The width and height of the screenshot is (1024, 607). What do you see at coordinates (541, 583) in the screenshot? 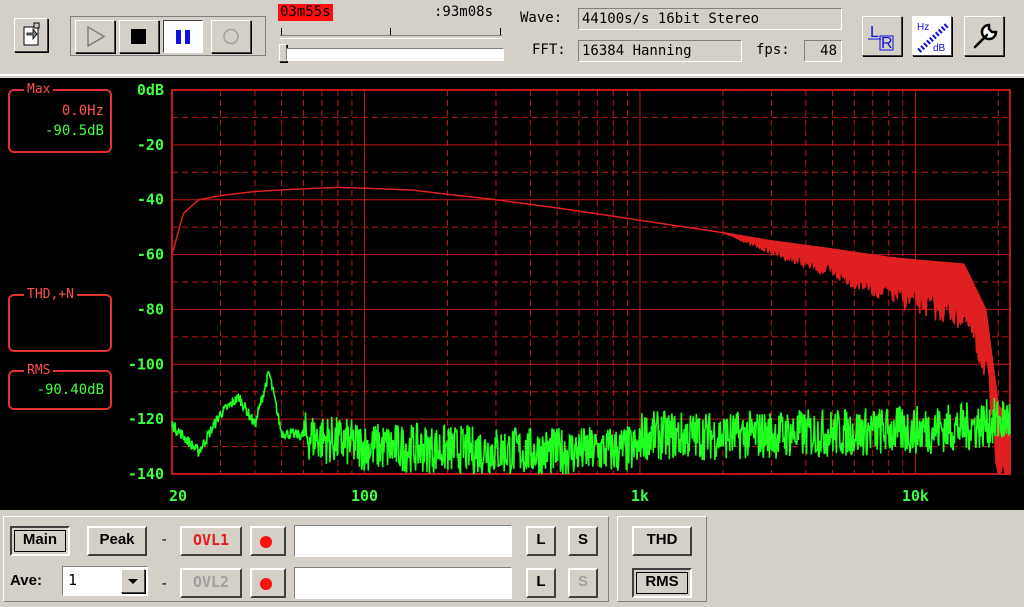
I see `ovl2-l-button: L` at bounding box center [541, 583].